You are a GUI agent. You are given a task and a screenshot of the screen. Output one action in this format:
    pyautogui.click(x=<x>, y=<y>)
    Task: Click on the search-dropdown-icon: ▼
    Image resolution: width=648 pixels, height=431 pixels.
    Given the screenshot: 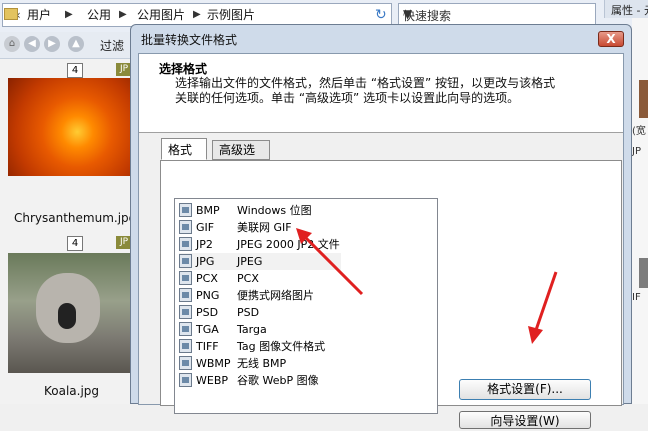 What is the action you would take?
    pyautogui.click(x=410, y=14)
    